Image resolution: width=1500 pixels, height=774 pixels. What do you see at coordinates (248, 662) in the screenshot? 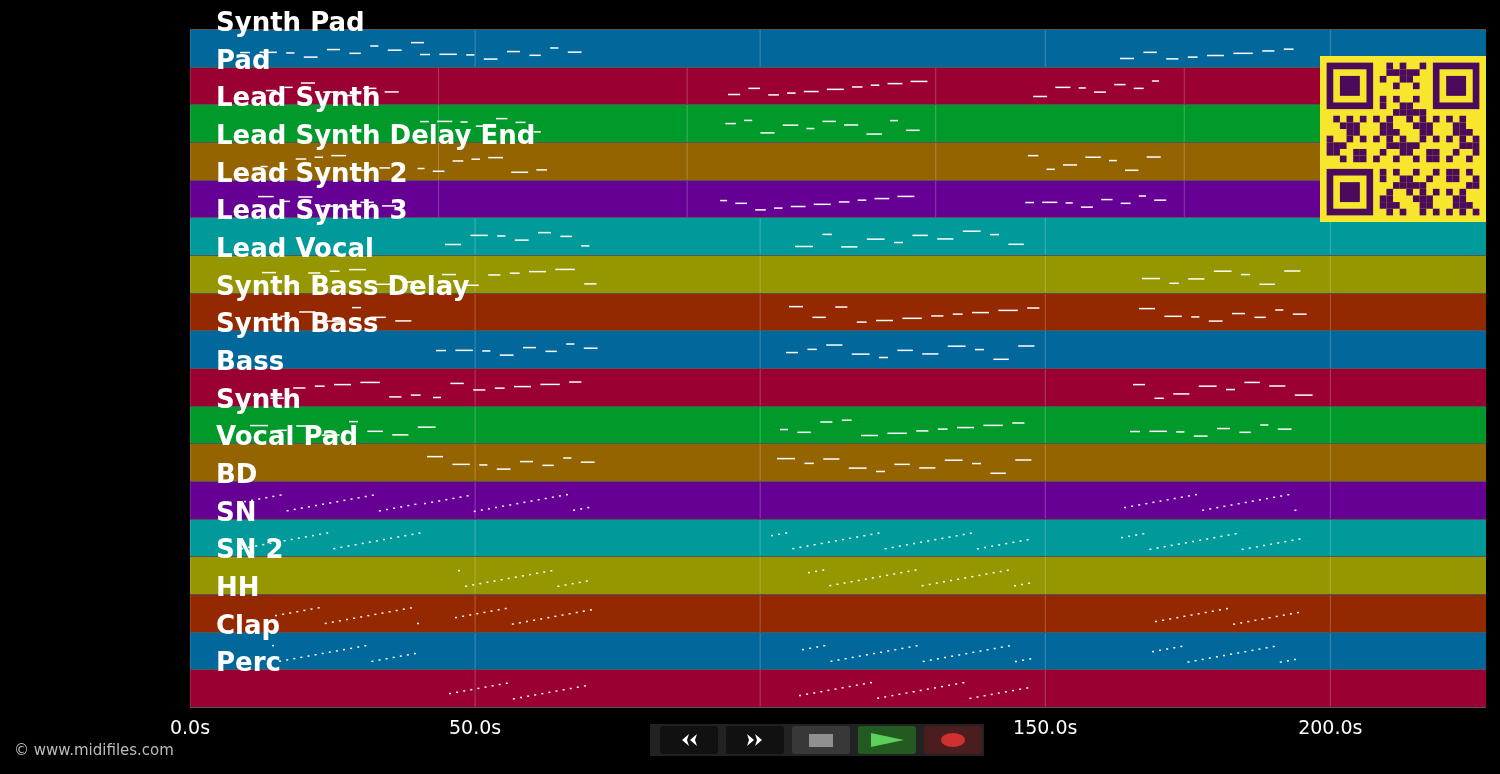
I see `track-label: Perc` at bounding box center [248, 662].